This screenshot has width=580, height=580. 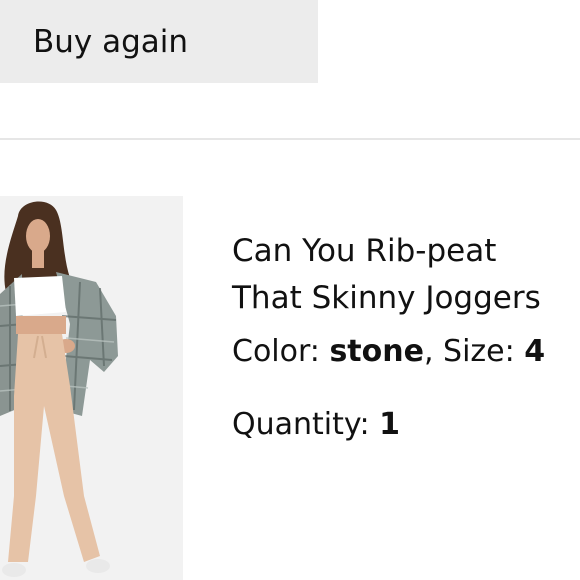 What do you see at coordinates (376, 351) in the screenshot?
I see `color-value: stone` at bounding box center [376, 351].